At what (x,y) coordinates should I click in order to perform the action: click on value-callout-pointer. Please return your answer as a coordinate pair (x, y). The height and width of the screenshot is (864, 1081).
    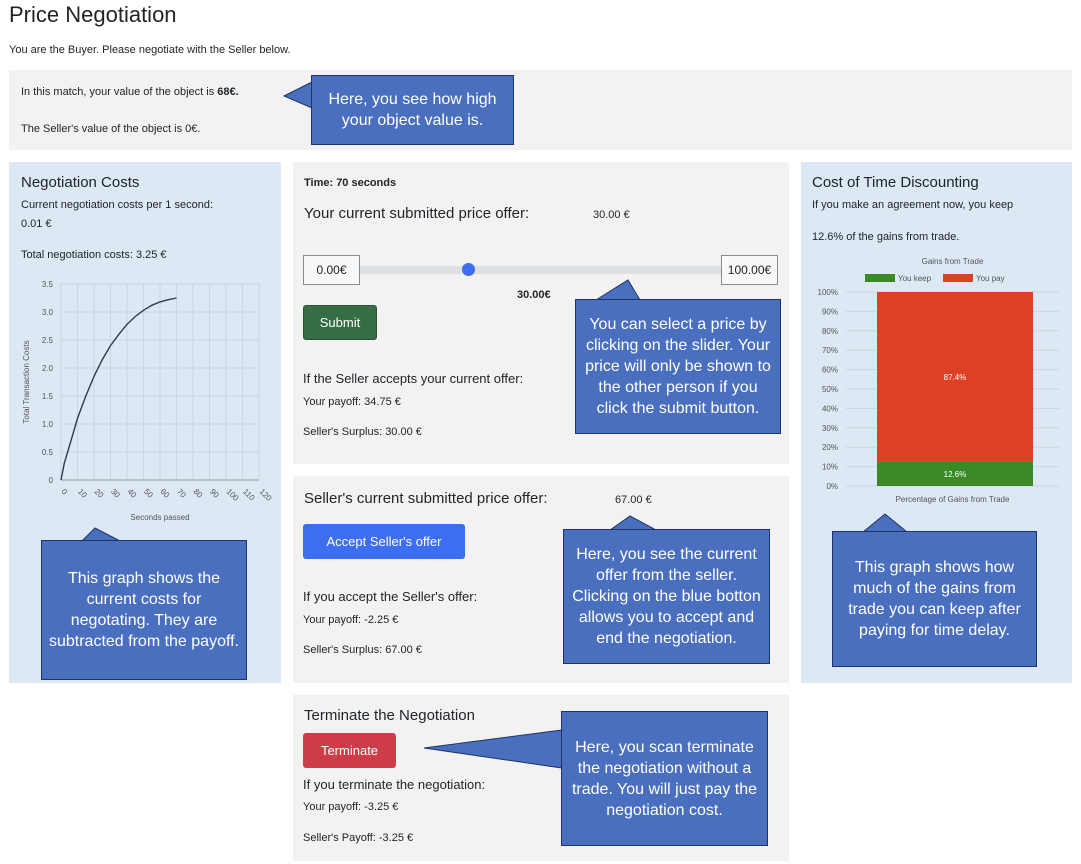
    Looking at the image, I should click on (297, 95).